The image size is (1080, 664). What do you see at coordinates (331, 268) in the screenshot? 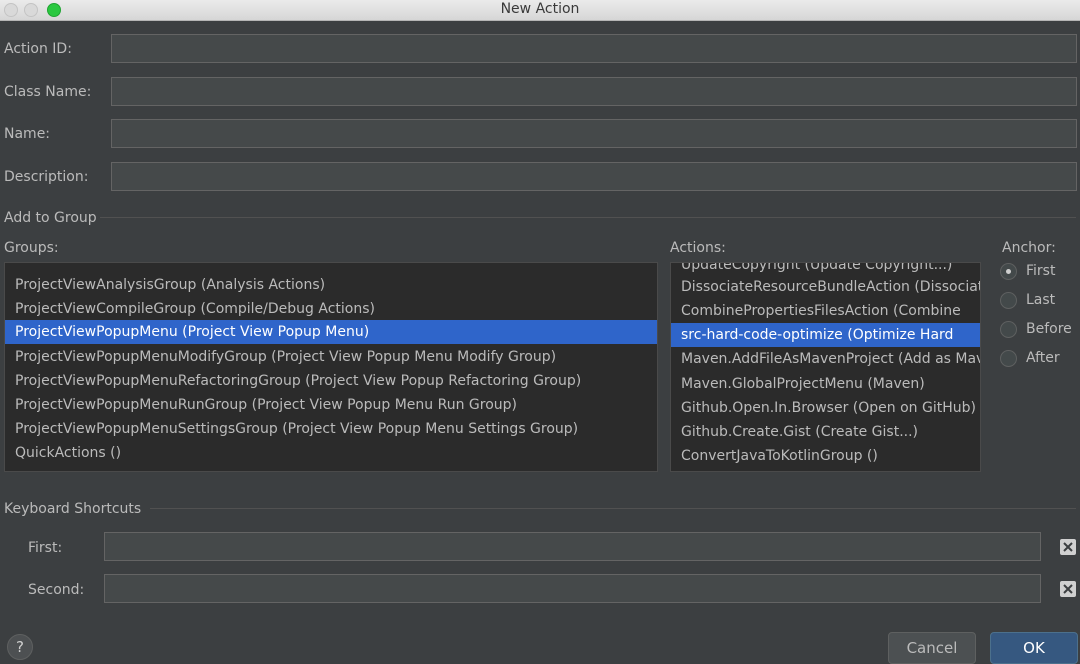
I see `groups-partial-row-top` at bounding box center [331, 268].